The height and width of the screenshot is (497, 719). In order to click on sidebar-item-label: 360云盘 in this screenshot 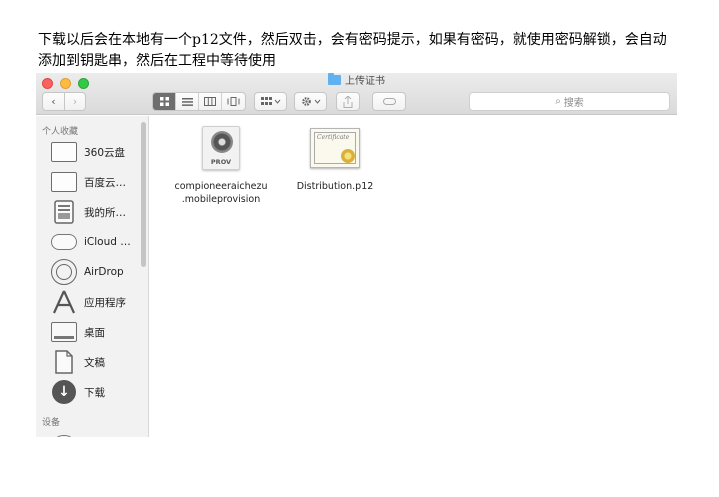, I will do `click(105, 152)`.